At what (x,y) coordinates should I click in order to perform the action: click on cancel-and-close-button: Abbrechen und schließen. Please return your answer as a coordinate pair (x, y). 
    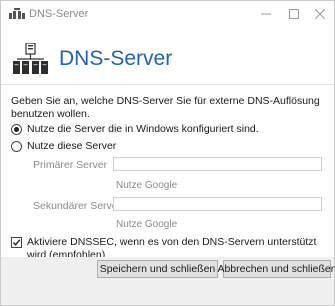
    Looking at the image, I should click on (276, 269).